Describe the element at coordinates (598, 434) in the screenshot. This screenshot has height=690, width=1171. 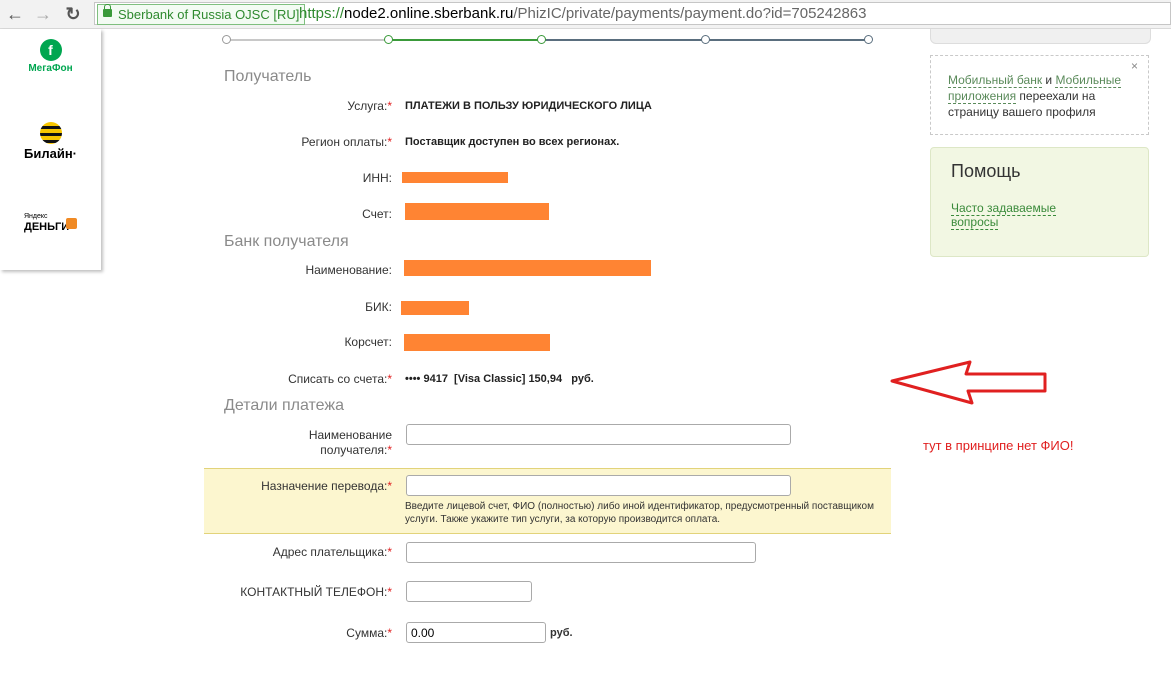
I see `recipient-name-input` at that location.